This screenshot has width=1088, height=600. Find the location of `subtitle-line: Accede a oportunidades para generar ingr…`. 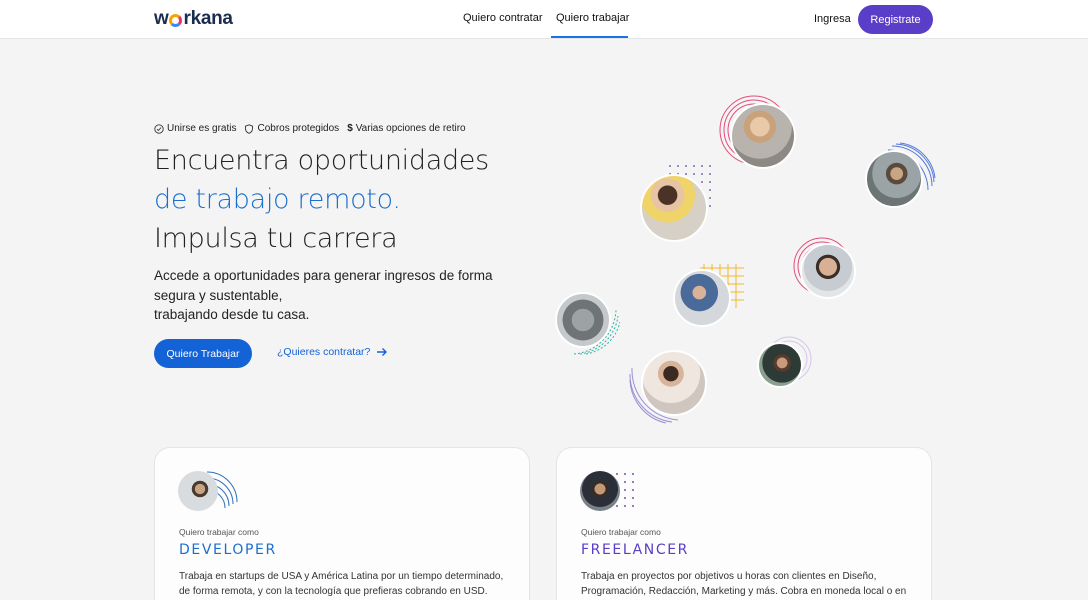

subtitle-line: Accede a oportunidades para generar ingr… is located at coordinates (323, 275).